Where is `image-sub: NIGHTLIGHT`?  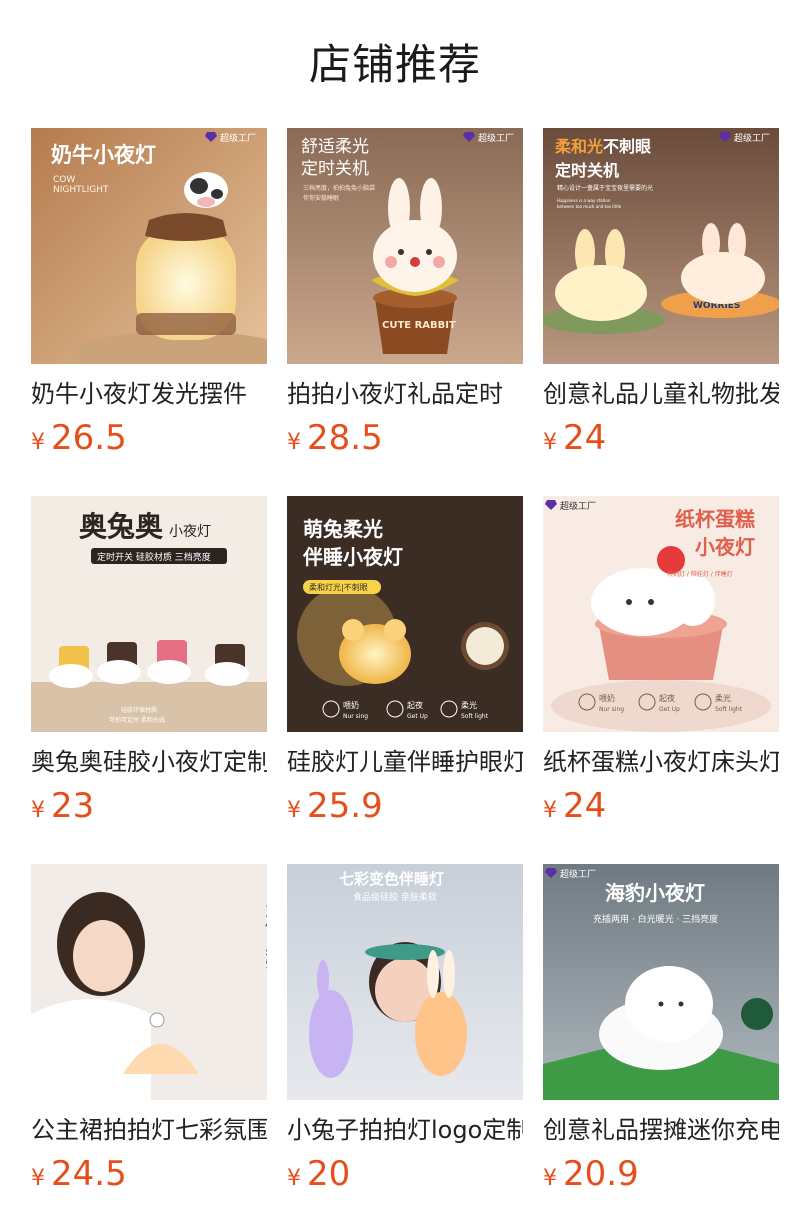 image-sub: NIGHTLIGHT is located at coordinates (81, 190).